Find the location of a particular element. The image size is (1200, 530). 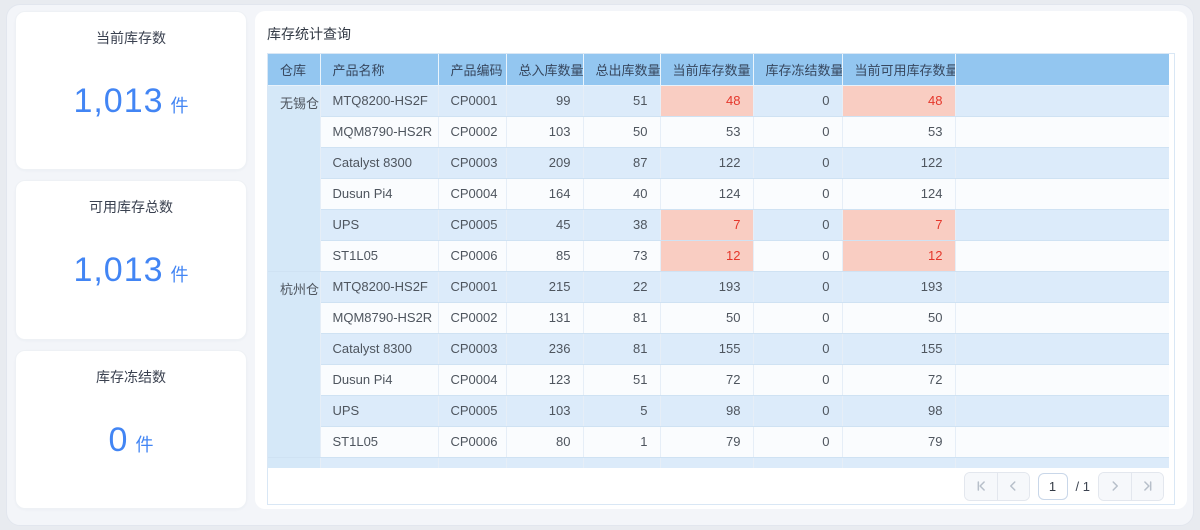

total-pages: 1 is located at coordinates (1086, 486).